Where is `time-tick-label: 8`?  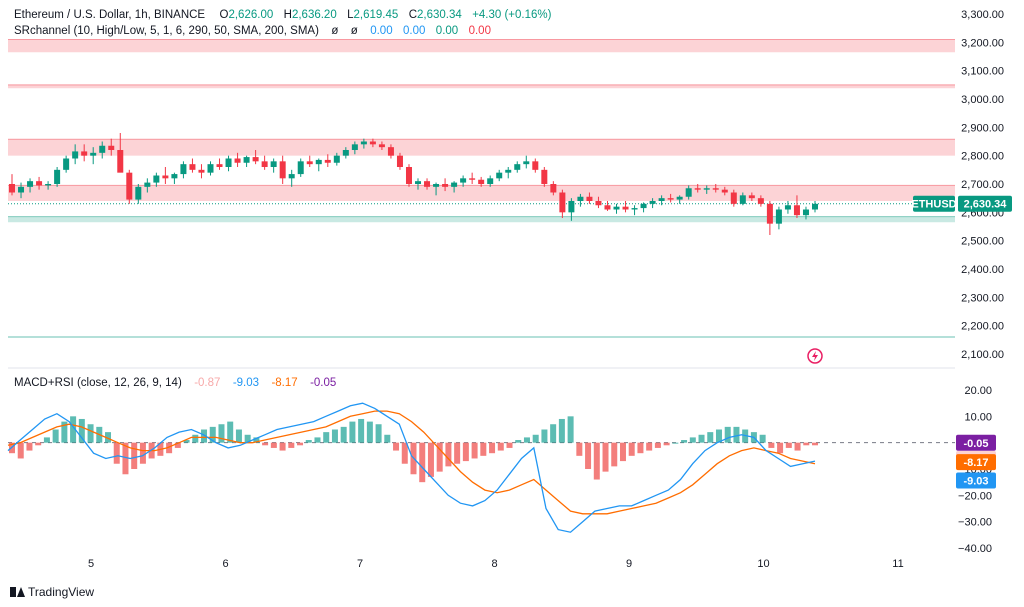 time-tick-label: 8 is located at coordinates (494, 564).